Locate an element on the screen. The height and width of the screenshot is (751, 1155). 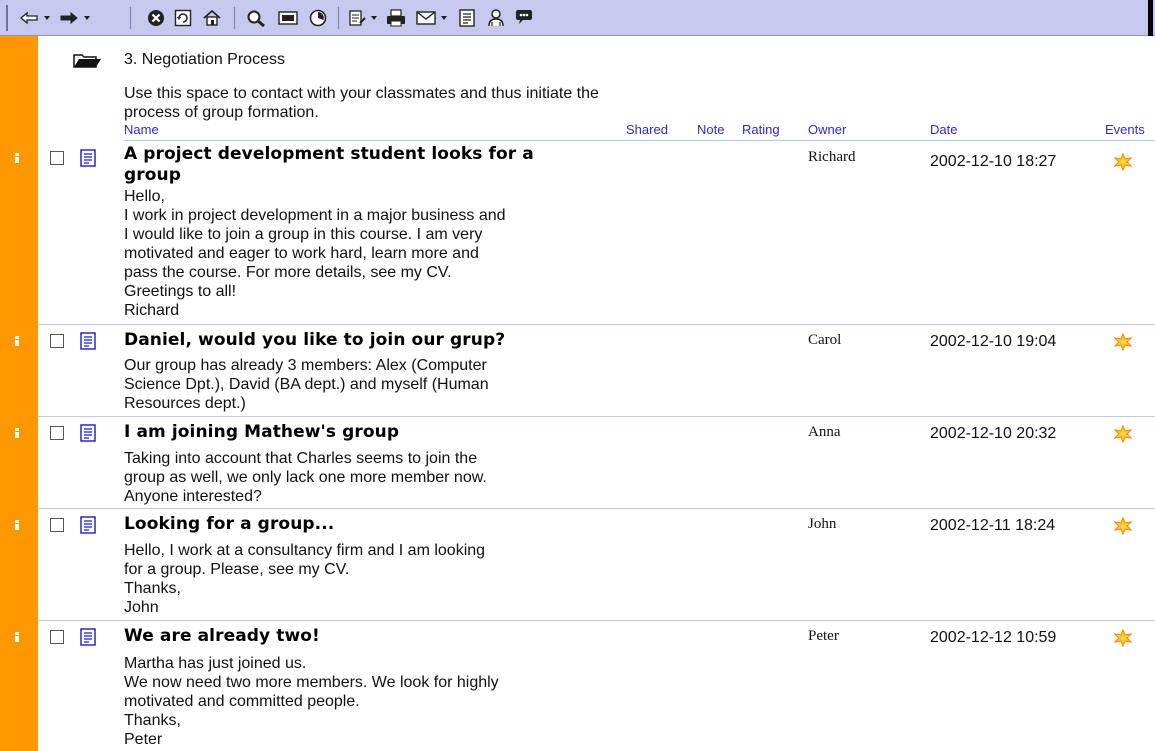
folder-view-icon is located at coordinates (288, 18).